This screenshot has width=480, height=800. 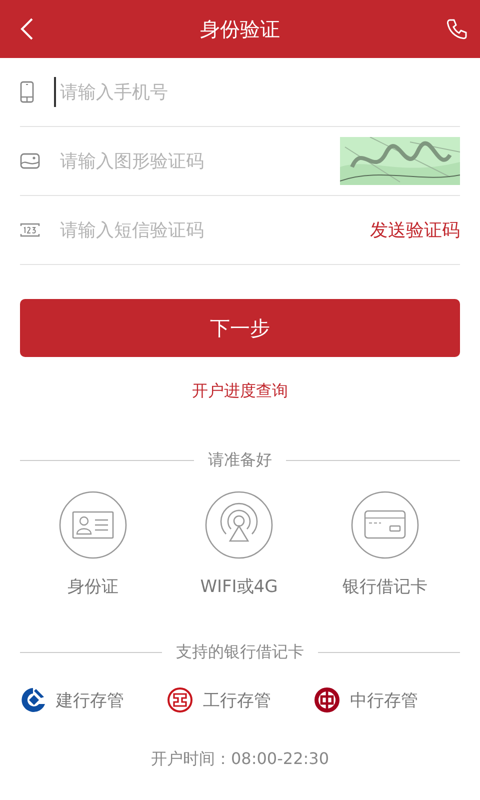 I want to click on opening-hours: 开户时间：08:00-22:30, so click(x=240, y=758).